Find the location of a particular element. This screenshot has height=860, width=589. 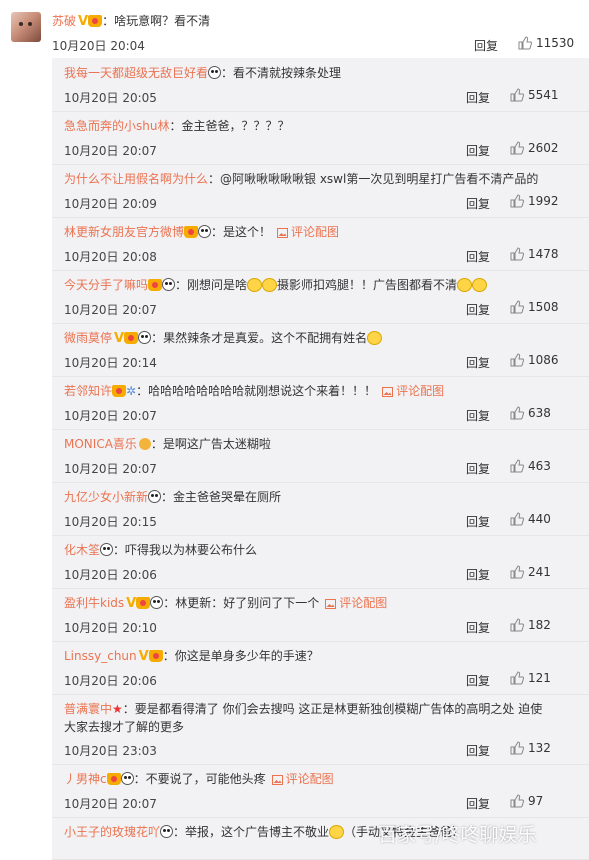

like-button: 182 is located at coordinates (530, 625).